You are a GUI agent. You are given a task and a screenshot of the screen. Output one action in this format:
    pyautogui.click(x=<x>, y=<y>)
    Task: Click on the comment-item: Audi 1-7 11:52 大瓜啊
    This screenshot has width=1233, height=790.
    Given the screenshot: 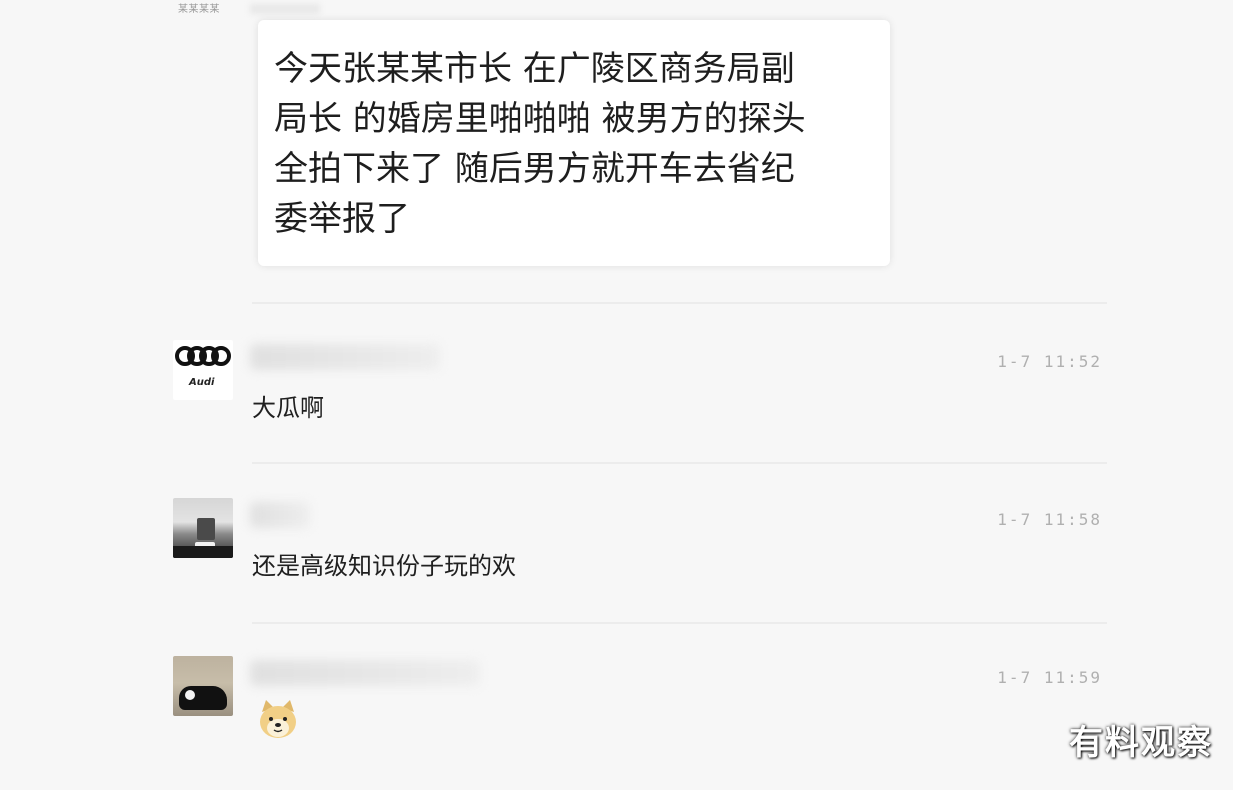 What is the action you would take?
    pyautogui.click(x=640, y=397)
    